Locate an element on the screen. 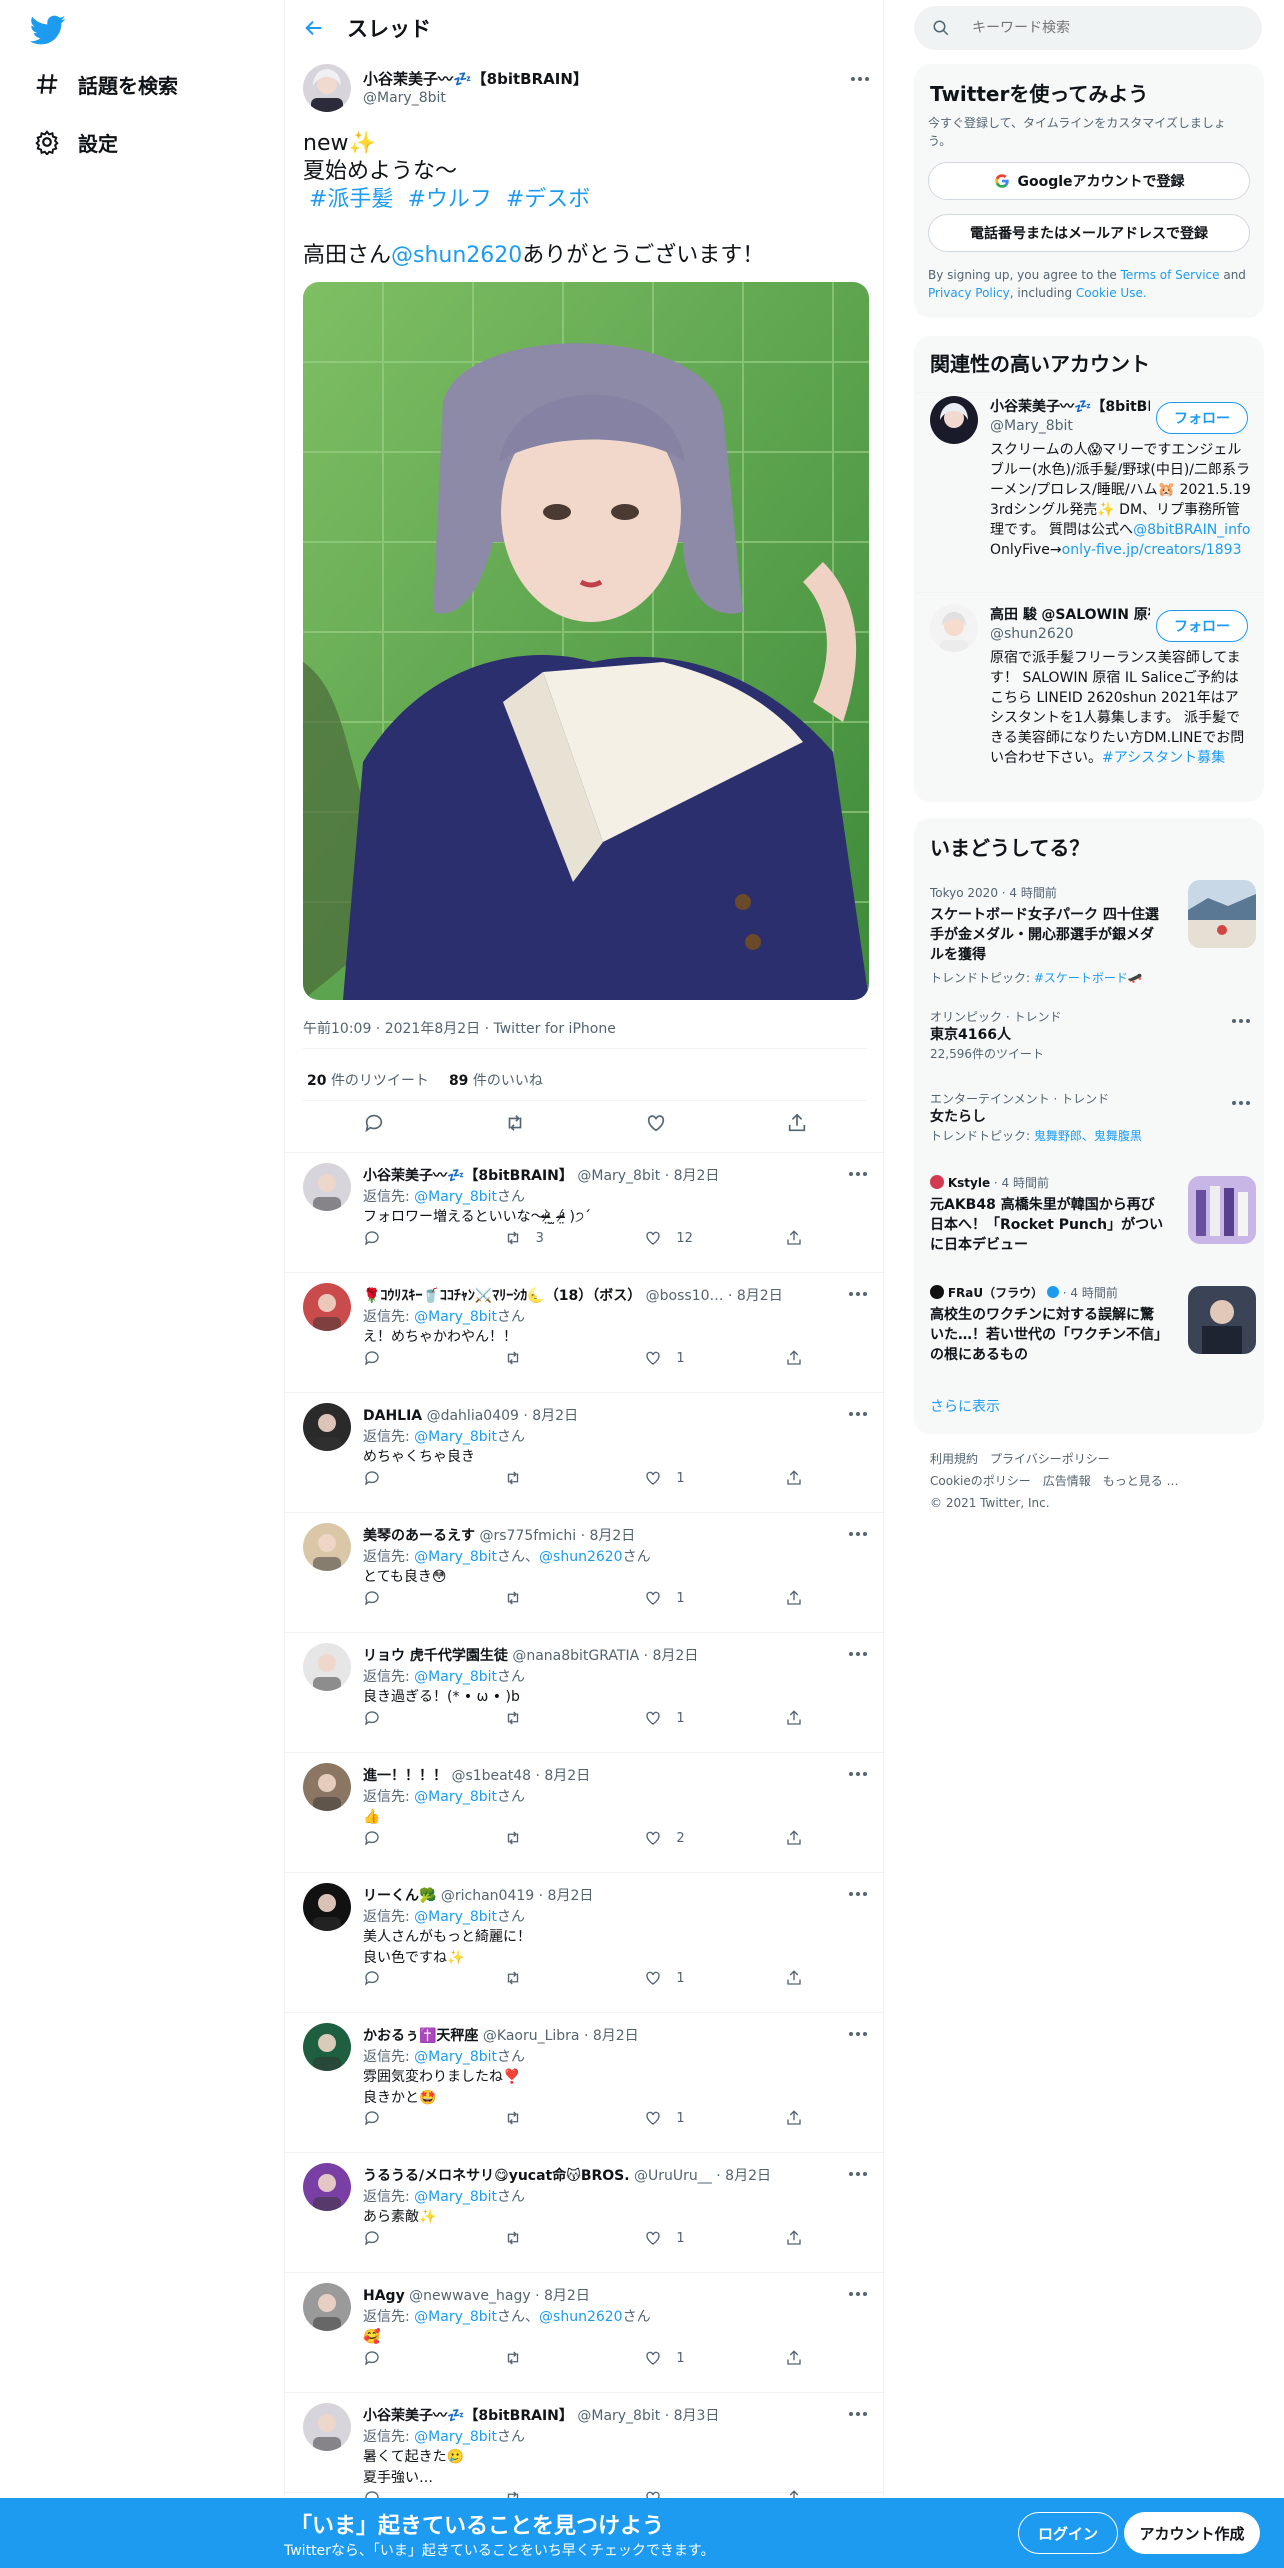 This screenshot has height=2568, width=1284. signup-button: アカウント作成 is located at coordinates (1192, 2533).